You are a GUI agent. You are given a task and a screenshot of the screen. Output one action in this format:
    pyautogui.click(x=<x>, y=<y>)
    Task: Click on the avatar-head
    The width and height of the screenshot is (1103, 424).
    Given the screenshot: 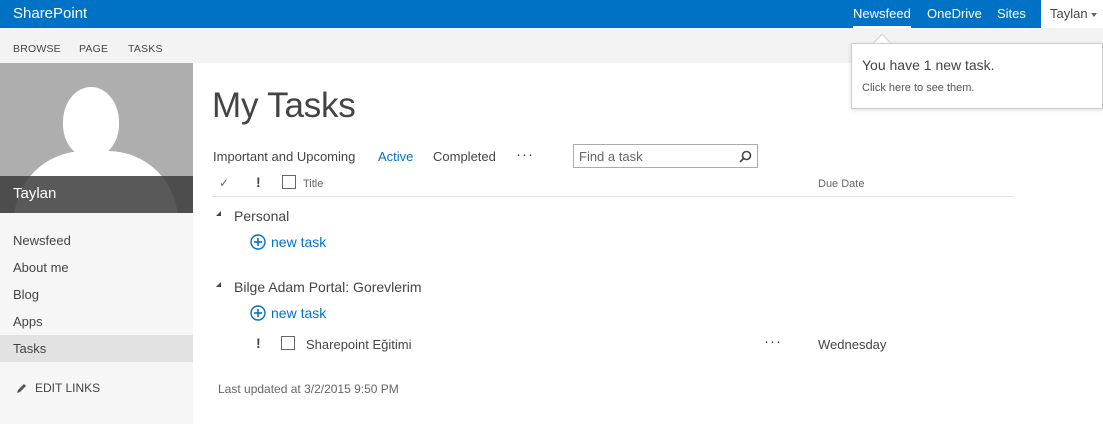 What is the action you would take?
    pyautogui.click(x=91, y=122)
    